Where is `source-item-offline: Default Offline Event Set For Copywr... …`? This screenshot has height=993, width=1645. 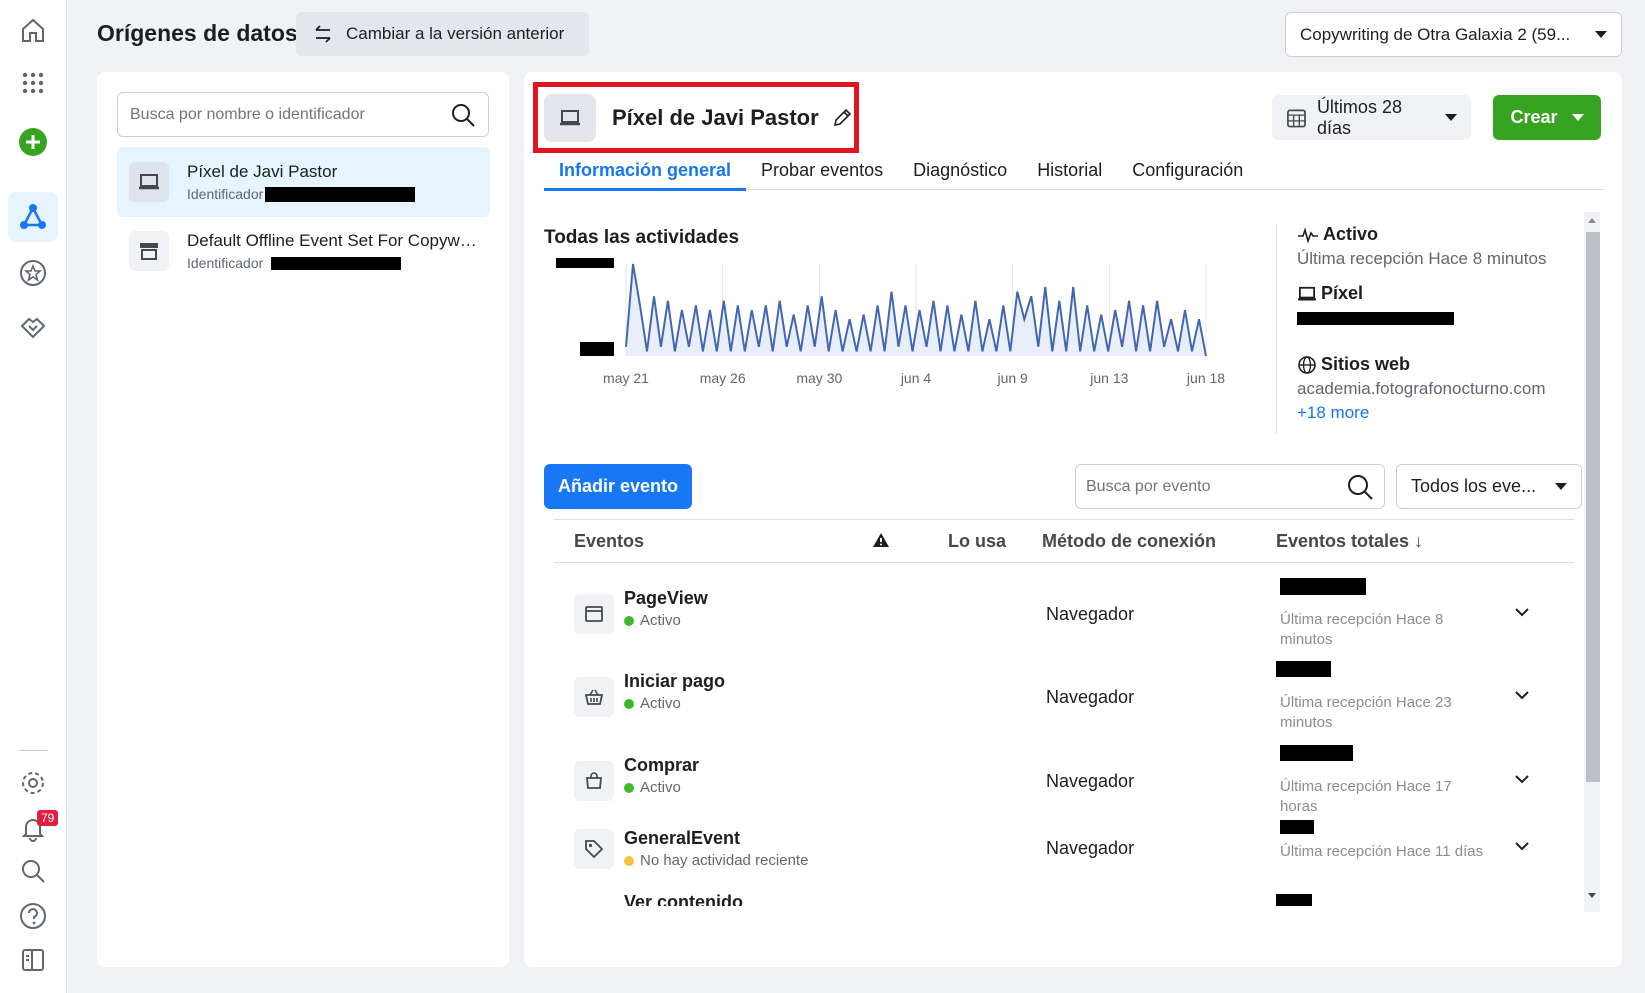
source-item-offline: Default Offline Event Set For Copywr... … is located at coordinates (303, 251).